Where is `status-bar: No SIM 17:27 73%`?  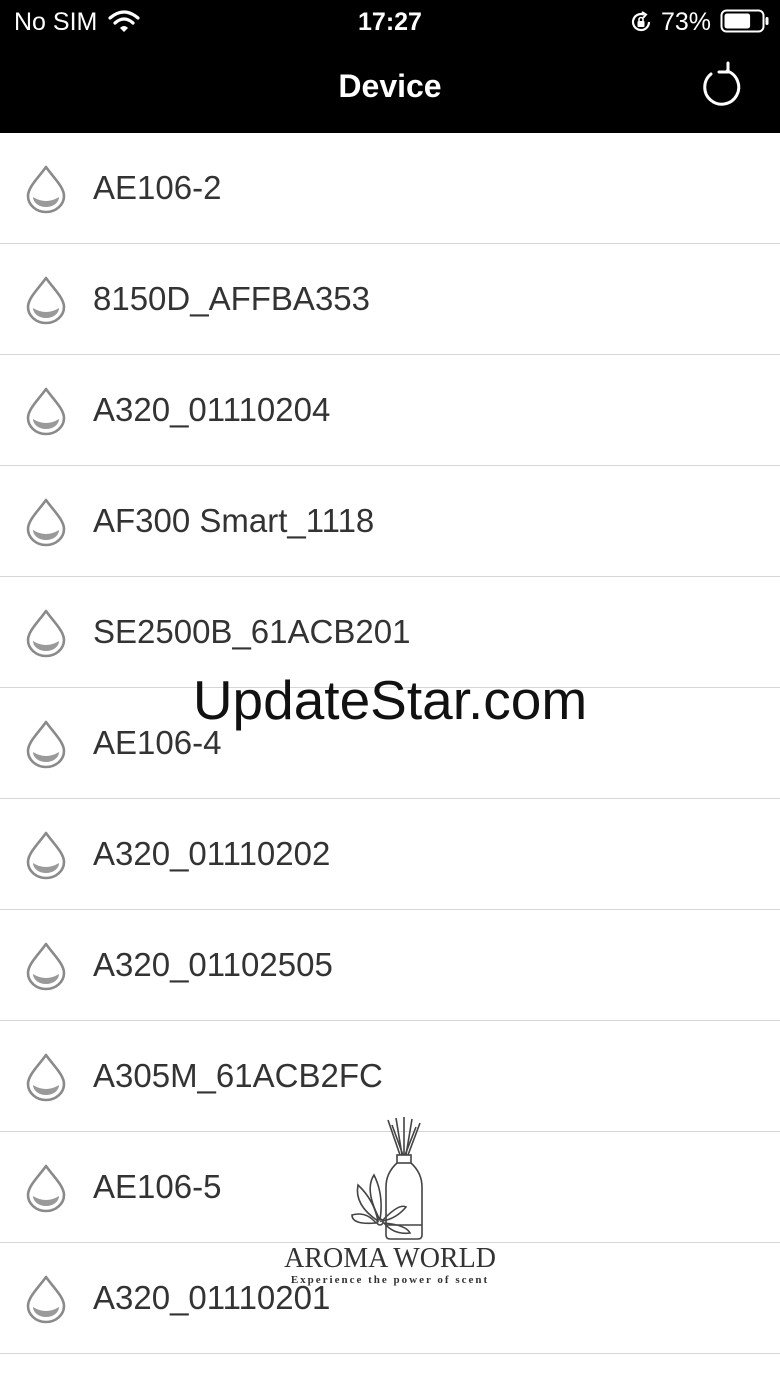
status-bar: No SIM 17:27 73% is located at coordinates (390, 21).